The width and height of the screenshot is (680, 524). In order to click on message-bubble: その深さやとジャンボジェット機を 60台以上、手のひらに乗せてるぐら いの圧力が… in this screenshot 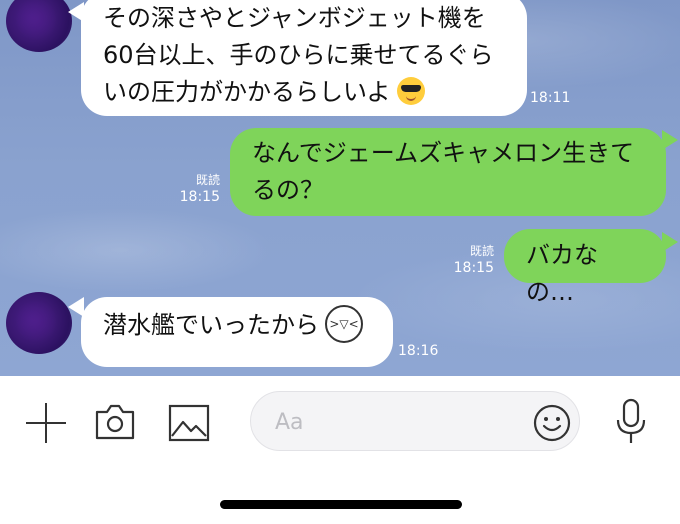, I will do `click(304, 58)`.